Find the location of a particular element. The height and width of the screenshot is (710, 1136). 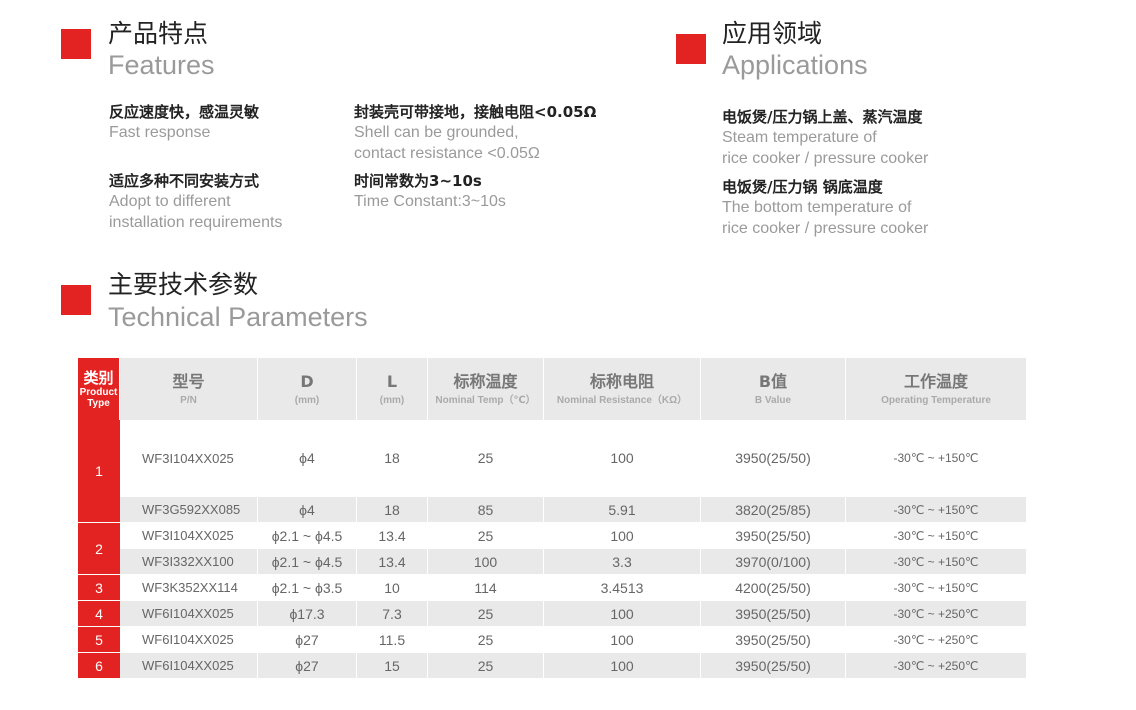

b-cell: 4200(25/50) is located at coordinates (773, 588).